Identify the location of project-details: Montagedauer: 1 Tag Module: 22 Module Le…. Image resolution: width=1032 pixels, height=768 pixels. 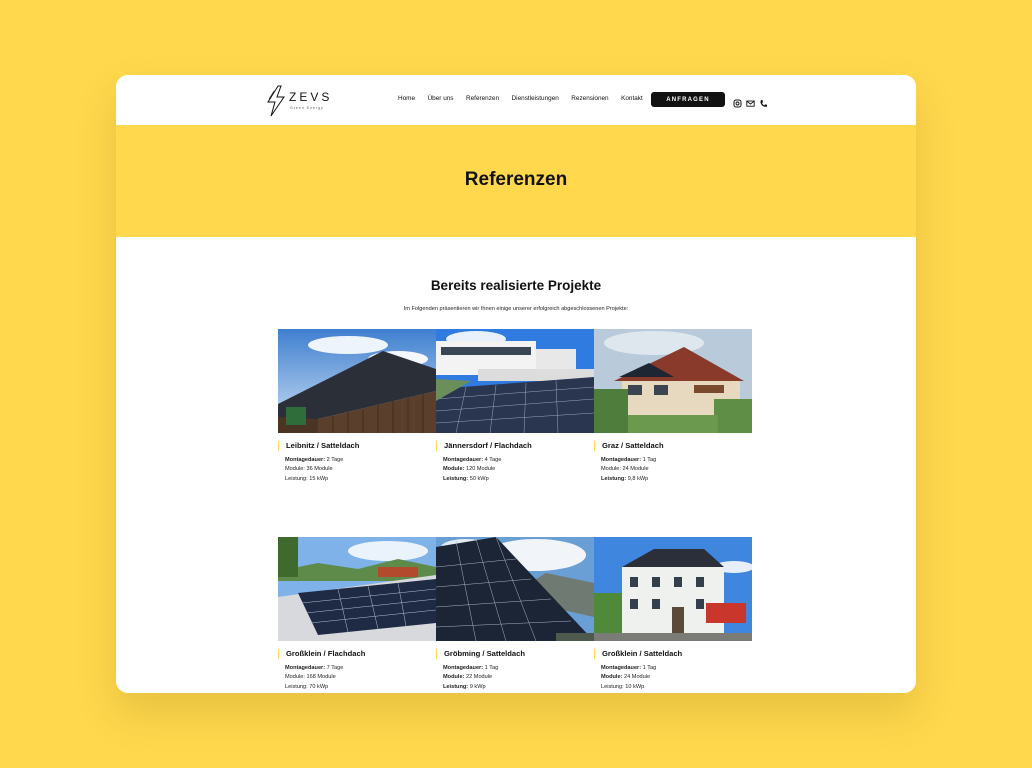
(515, 678).